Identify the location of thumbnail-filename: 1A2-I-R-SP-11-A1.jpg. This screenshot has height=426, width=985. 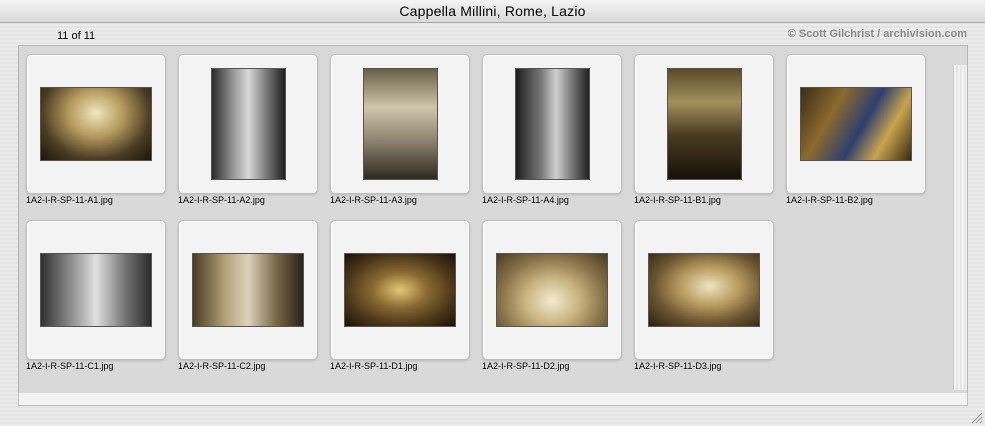
(69, 200).